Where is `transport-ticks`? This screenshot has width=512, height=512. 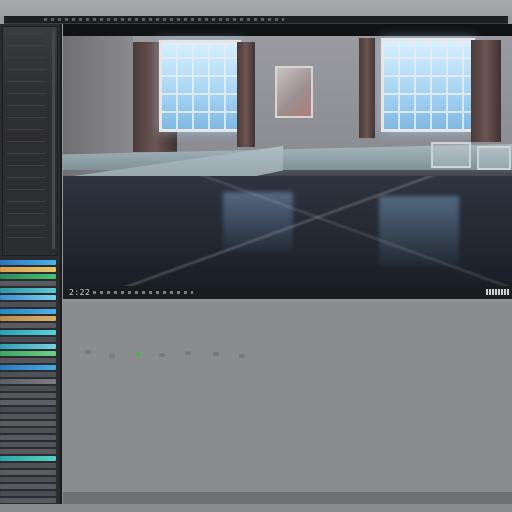 transport-ticks is located at coordinates (143, 292).